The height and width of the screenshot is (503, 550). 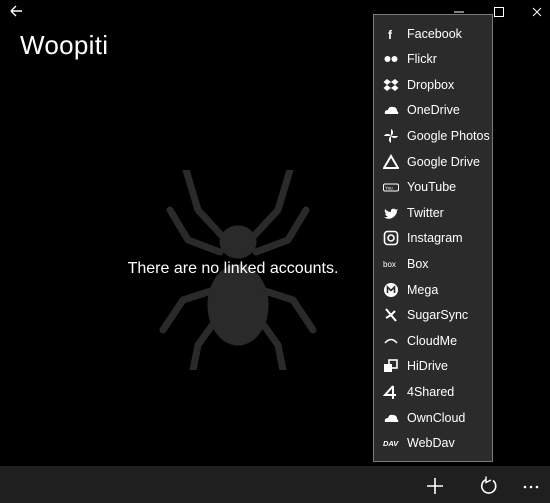 I want to click on add-account-button, so click(x=435, y=486).